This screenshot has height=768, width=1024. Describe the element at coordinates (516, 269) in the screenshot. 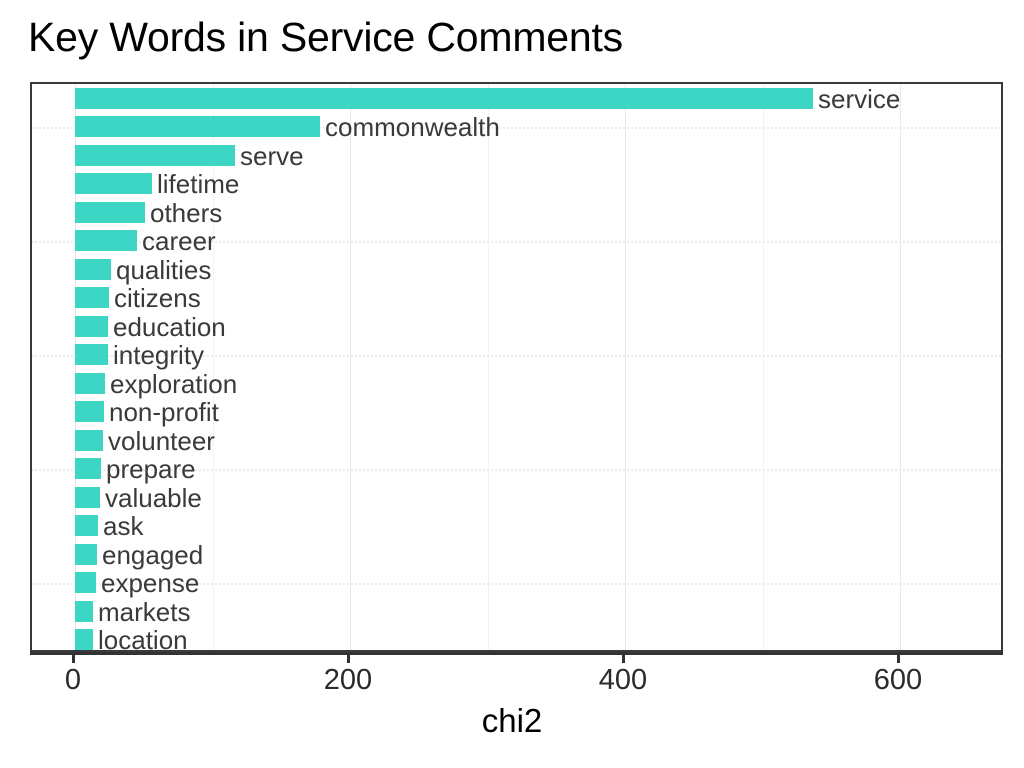

I see `bar-row: qualities` at that location.